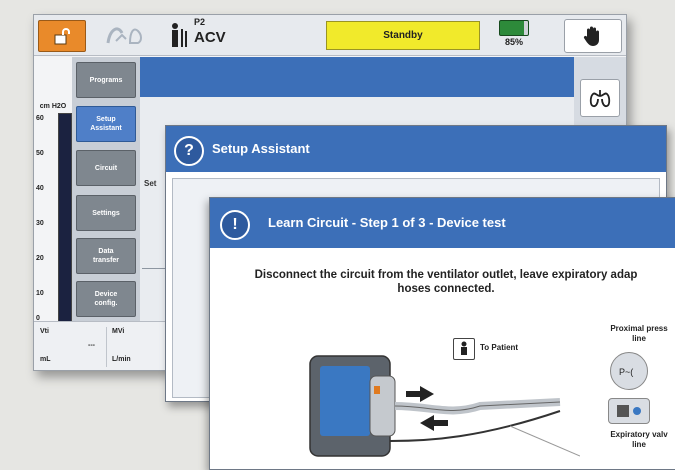 This screenshot has width=675, height=470. What do you see at coordinates (40, 223) in the screenshot?
I see `gauge-tick: 30` at bounding box center [40, 223].